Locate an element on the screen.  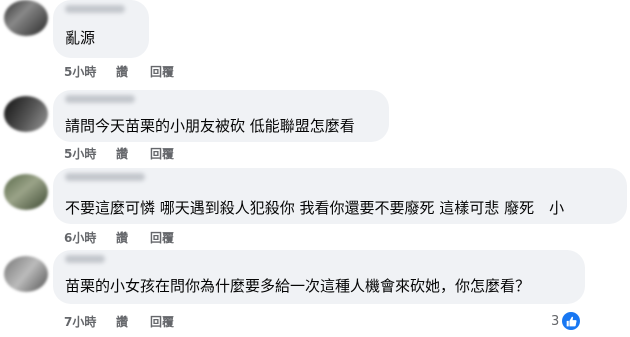
reaction-summary: 3 is located at coordinates (566, 321).